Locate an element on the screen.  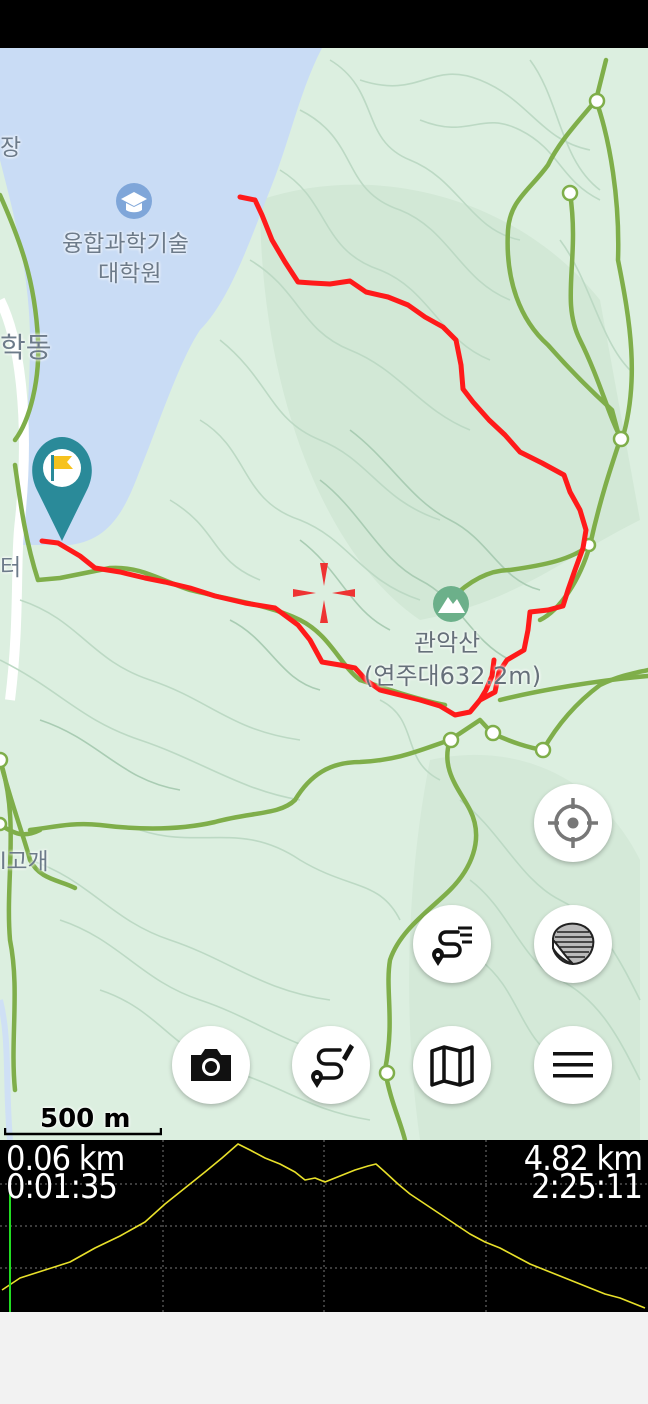
map-label-peak-name: 관악산 is located at coordinates (447, 643).